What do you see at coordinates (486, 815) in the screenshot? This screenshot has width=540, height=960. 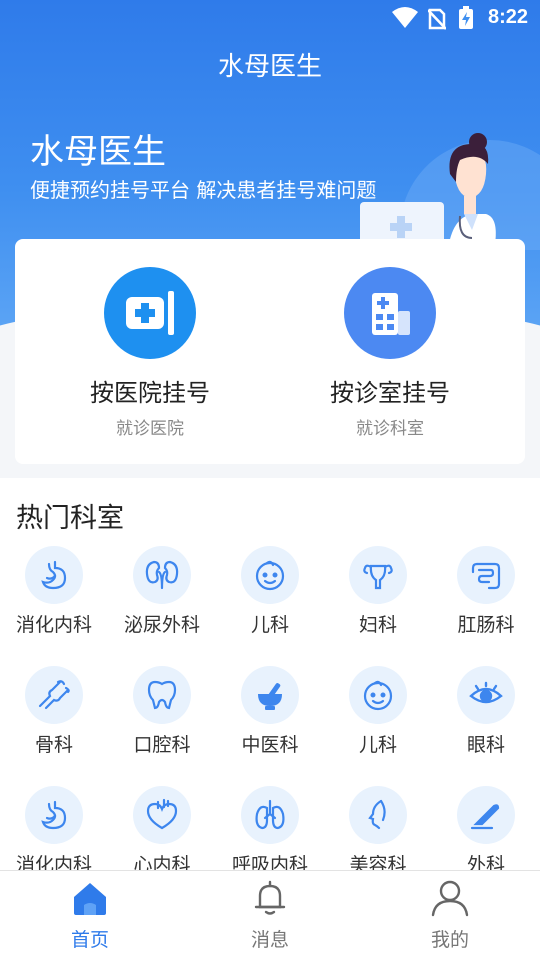 I see `scalpel-icon` at bounding box center [486, 815].